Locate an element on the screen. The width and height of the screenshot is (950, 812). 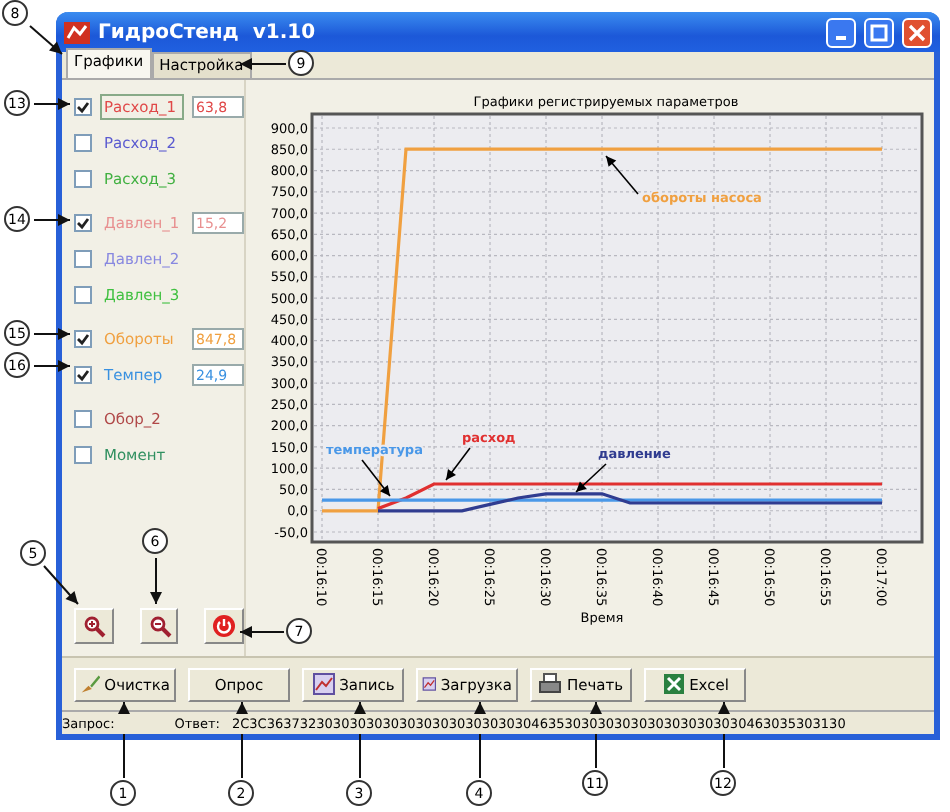
close-button is located at coordinates (917, 32).